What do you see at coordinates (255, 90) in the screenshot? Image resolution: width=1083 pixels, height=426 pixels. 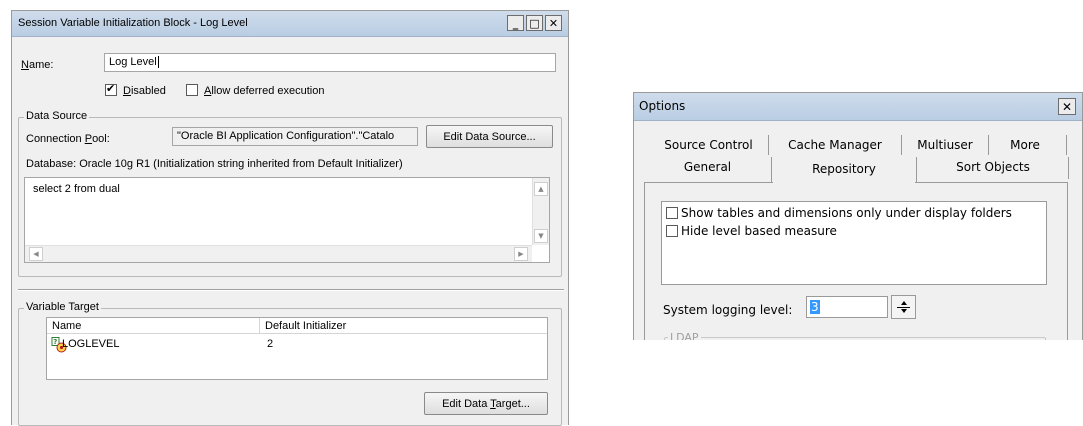 I see `deferred-execution-checkbox: Allow deferred execution` at bounding box center [255, 90].